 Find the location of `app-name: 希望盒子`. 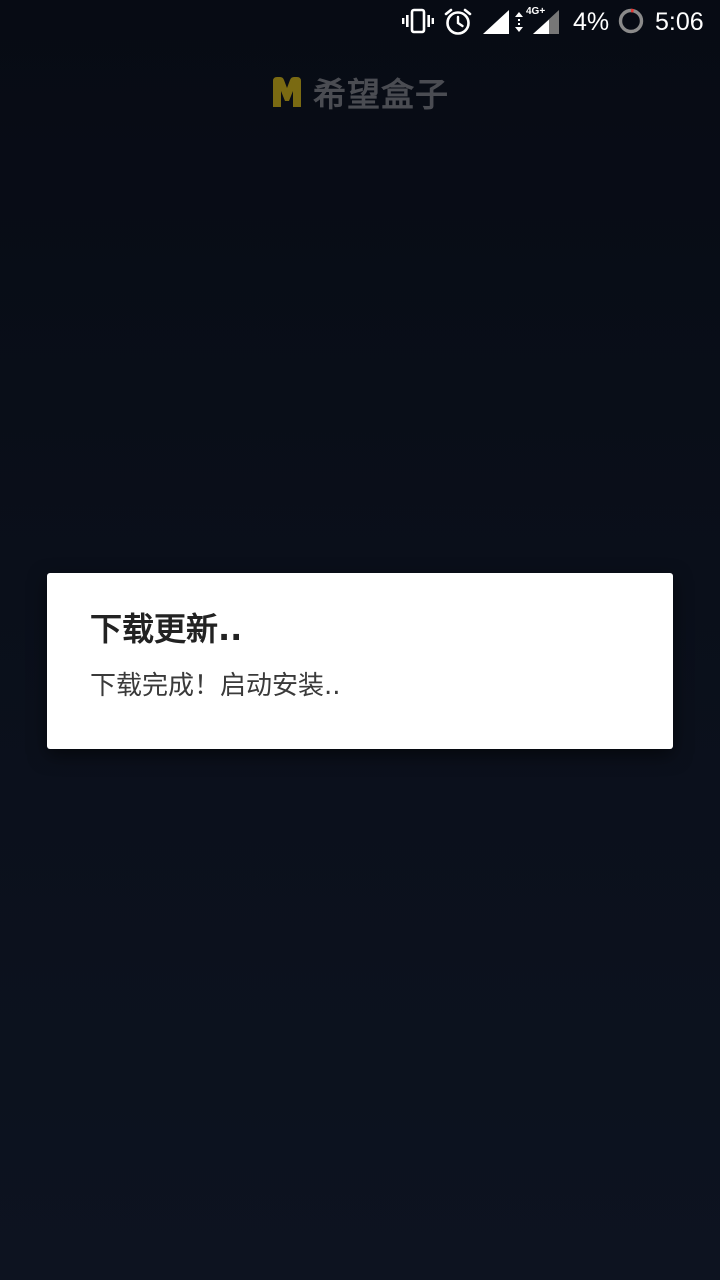

app-name: 希望盒子 is located at coordinates (381, 94).